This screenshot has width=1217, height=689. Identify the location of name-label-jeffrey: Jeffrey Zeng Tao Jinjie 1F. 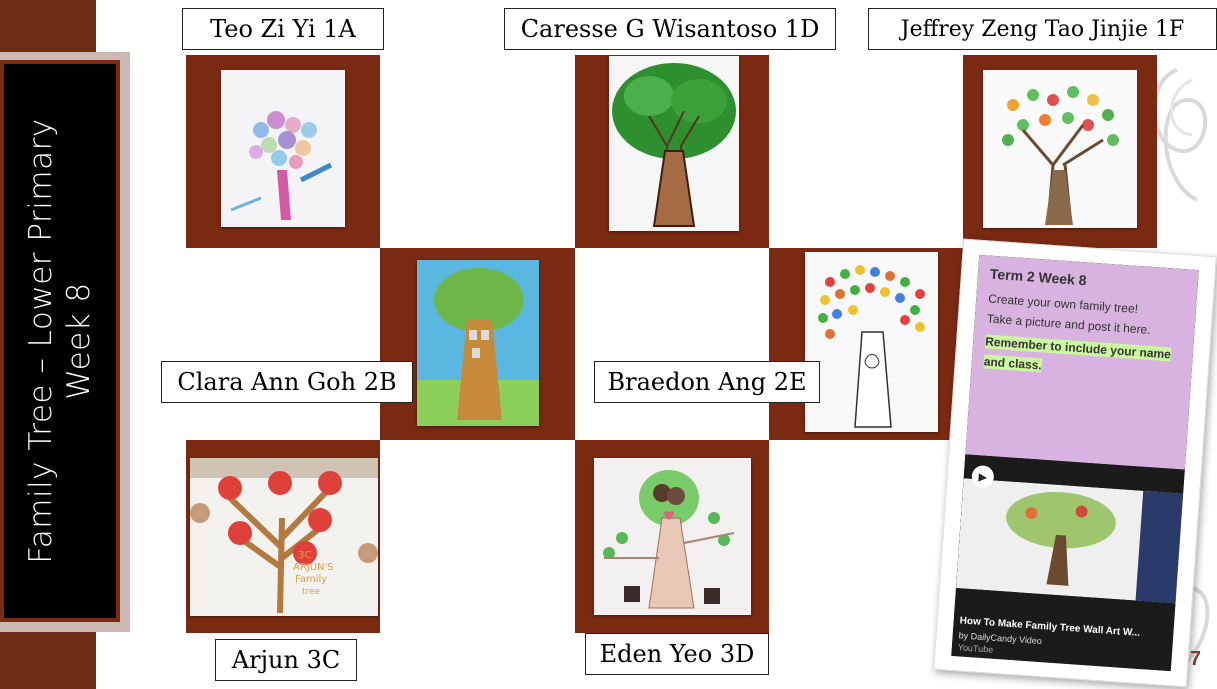
(1042, 29).